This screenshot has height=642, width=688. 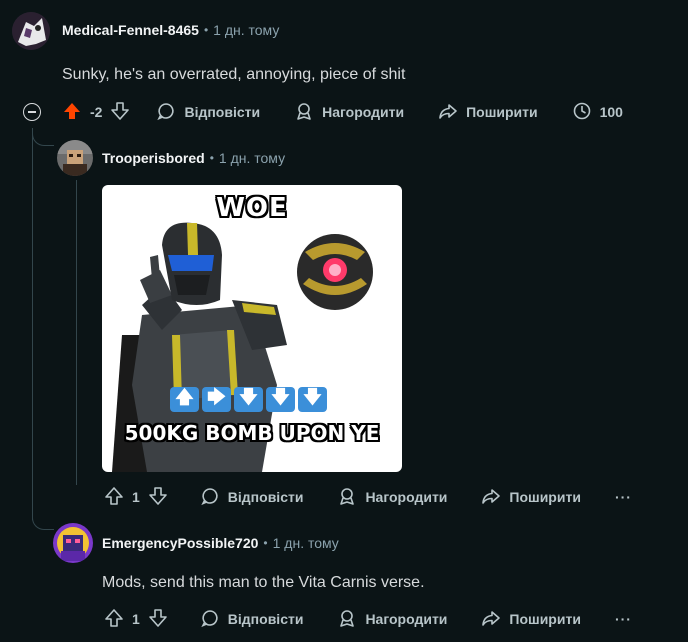 I want to click on comment-actions: -2 Відповісти Нагородити Поширити 100, so click(x=342, y=112).